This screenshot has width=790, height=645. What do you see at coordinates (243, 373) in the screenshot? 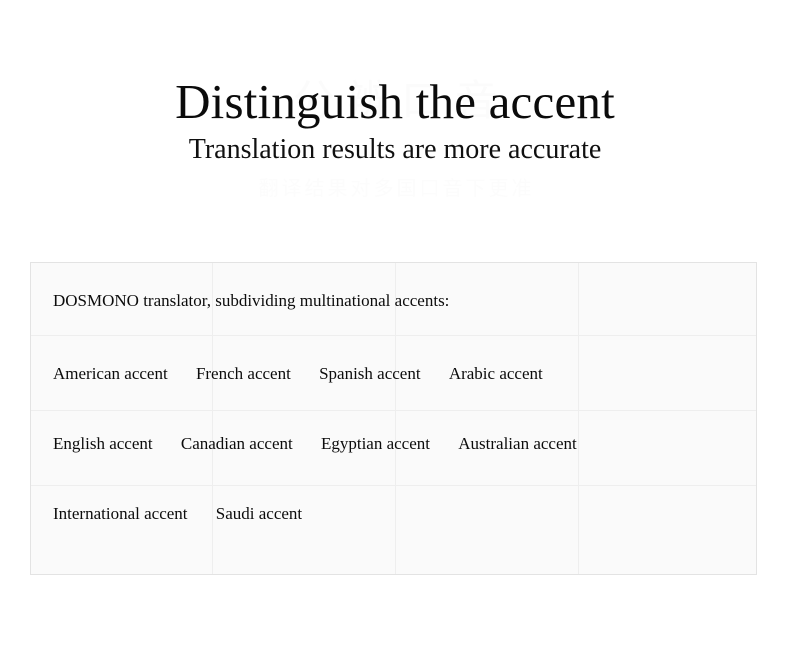
I see `accent-item-french: French accent` at bounding box center [243, 373].